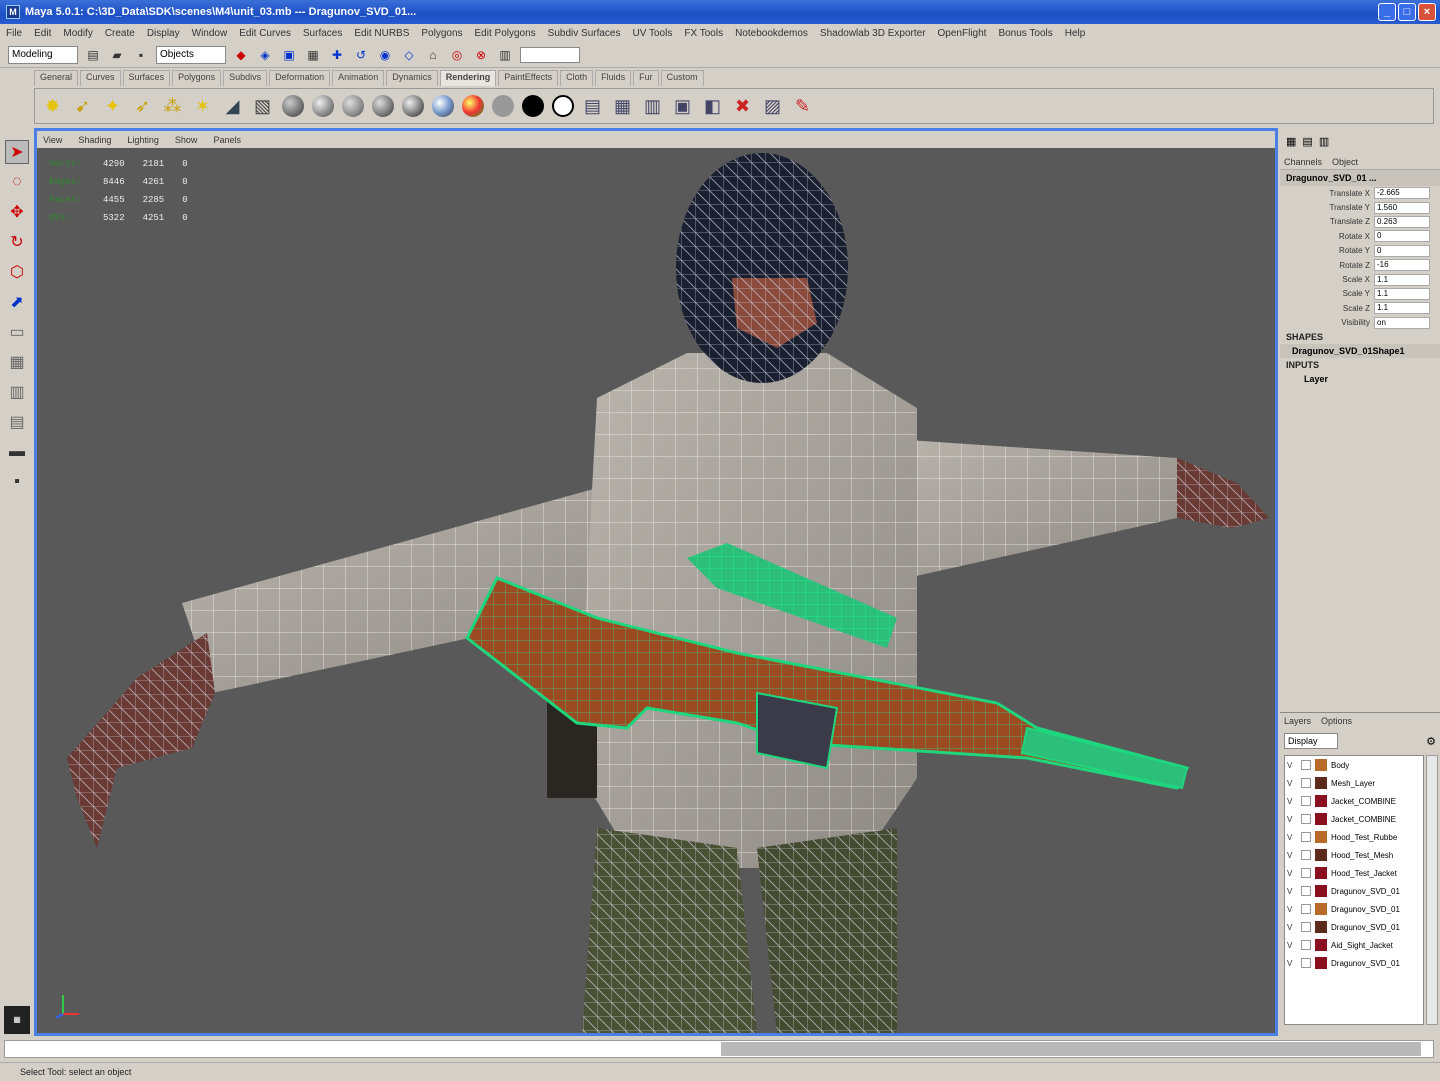 This screenshot has width=1440, height=1081. What do you see at coordinates (17, 182) in the screenshot?
I see `lasso-tool-icon: ◌` at bounding box center [17, 182].